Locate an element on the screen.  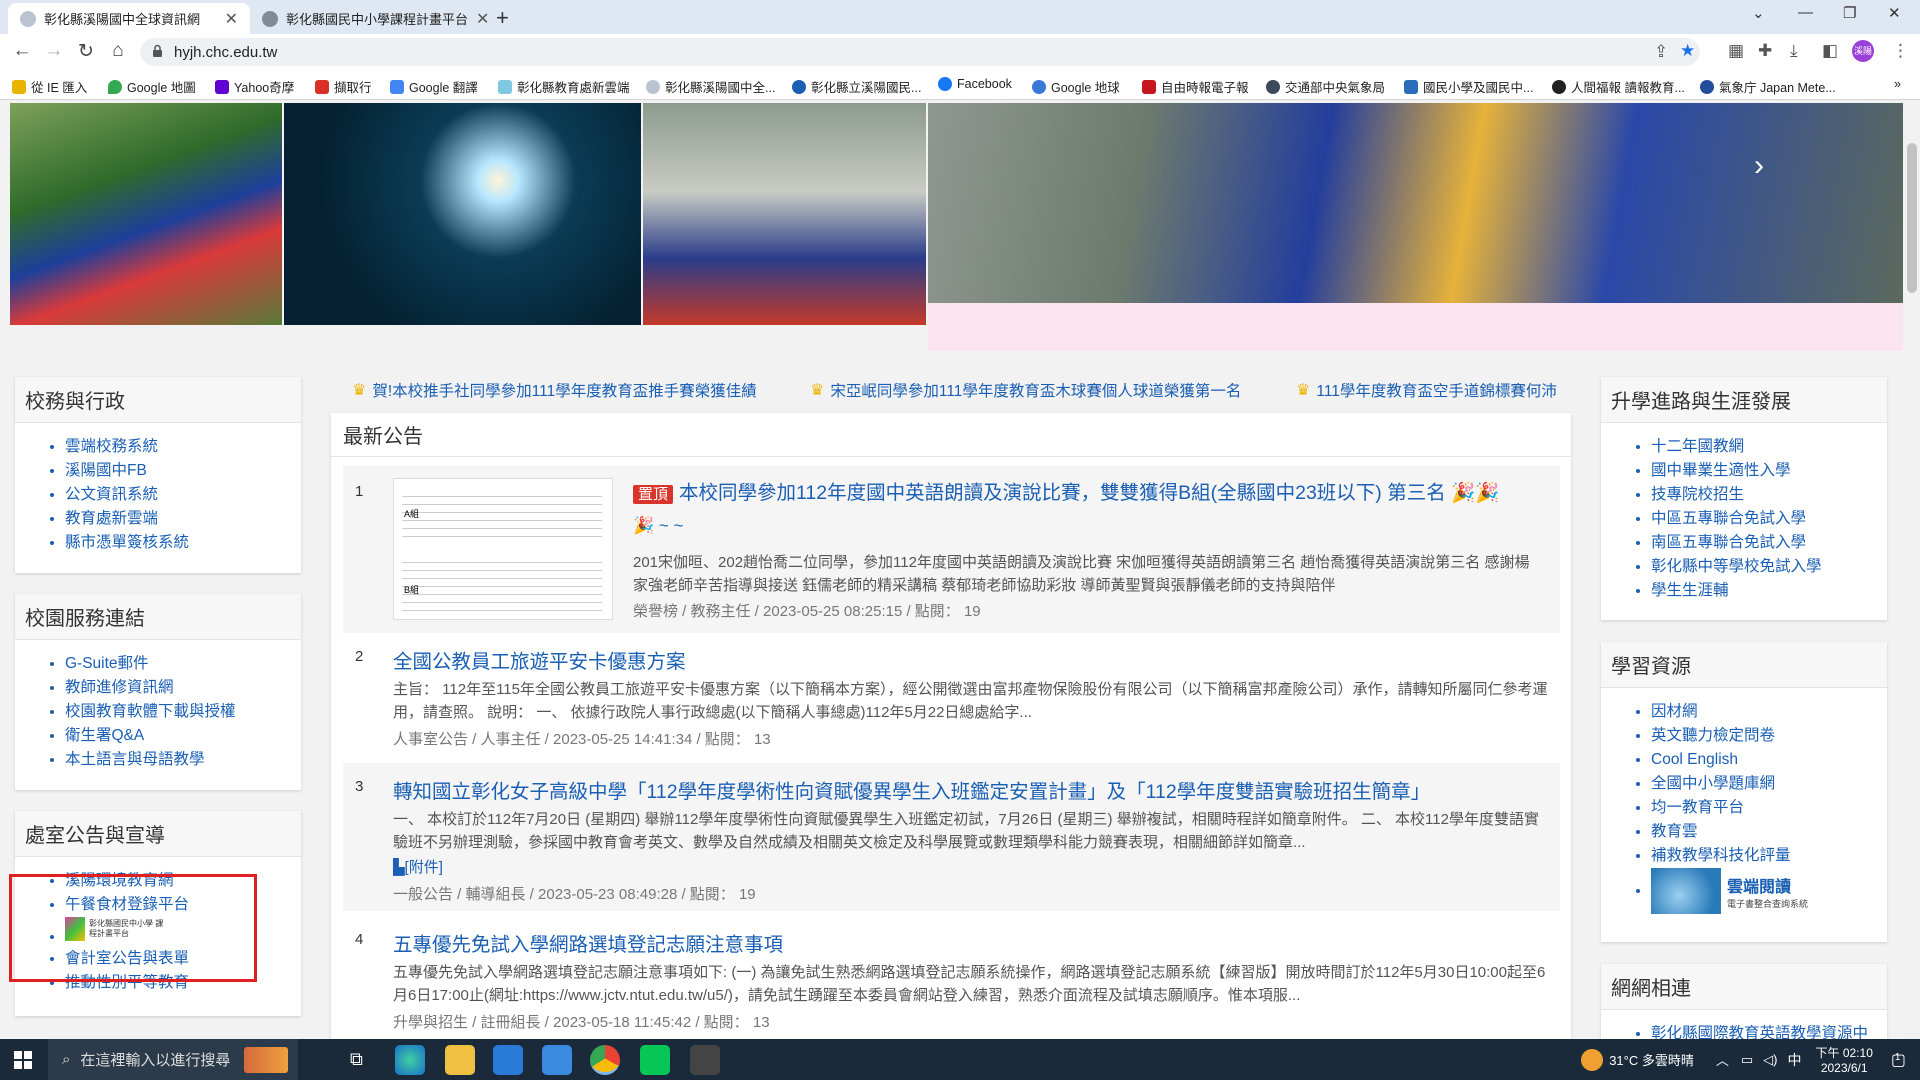
volume-icon: ◁) is located at coordinates (1770, 1060).